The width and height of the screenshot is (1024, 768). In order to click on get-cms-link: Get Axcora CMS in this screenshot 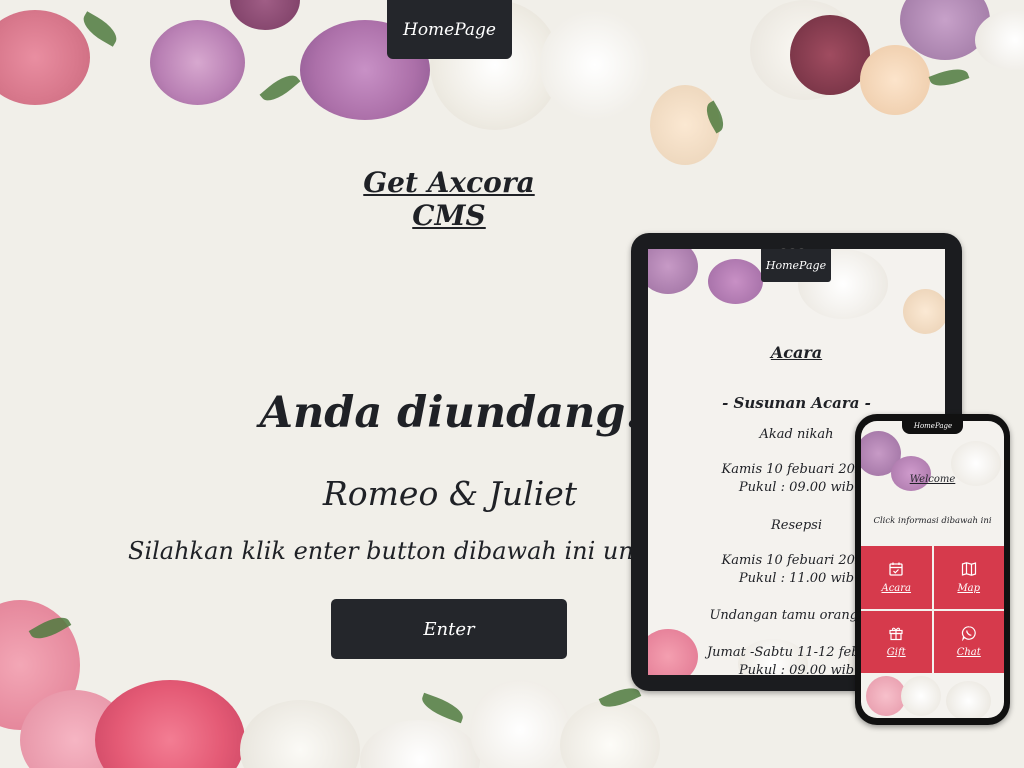, I will do `click(449, 199)`.